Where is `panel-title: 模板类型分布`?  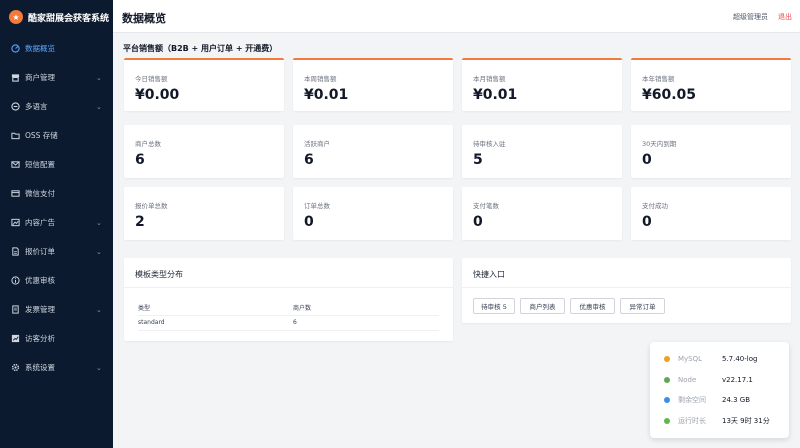
panel-title: 模板类型分布 is located at coordinates (159, 274).